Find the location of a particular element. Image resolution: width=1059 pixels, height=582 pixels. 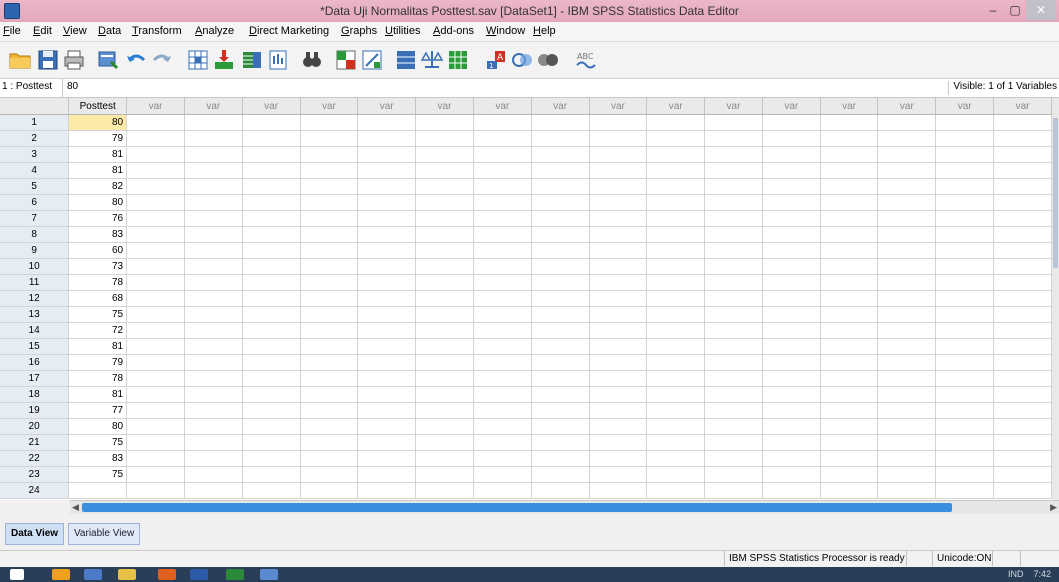

insert-variable-icon is located at coordinates (372, 60).